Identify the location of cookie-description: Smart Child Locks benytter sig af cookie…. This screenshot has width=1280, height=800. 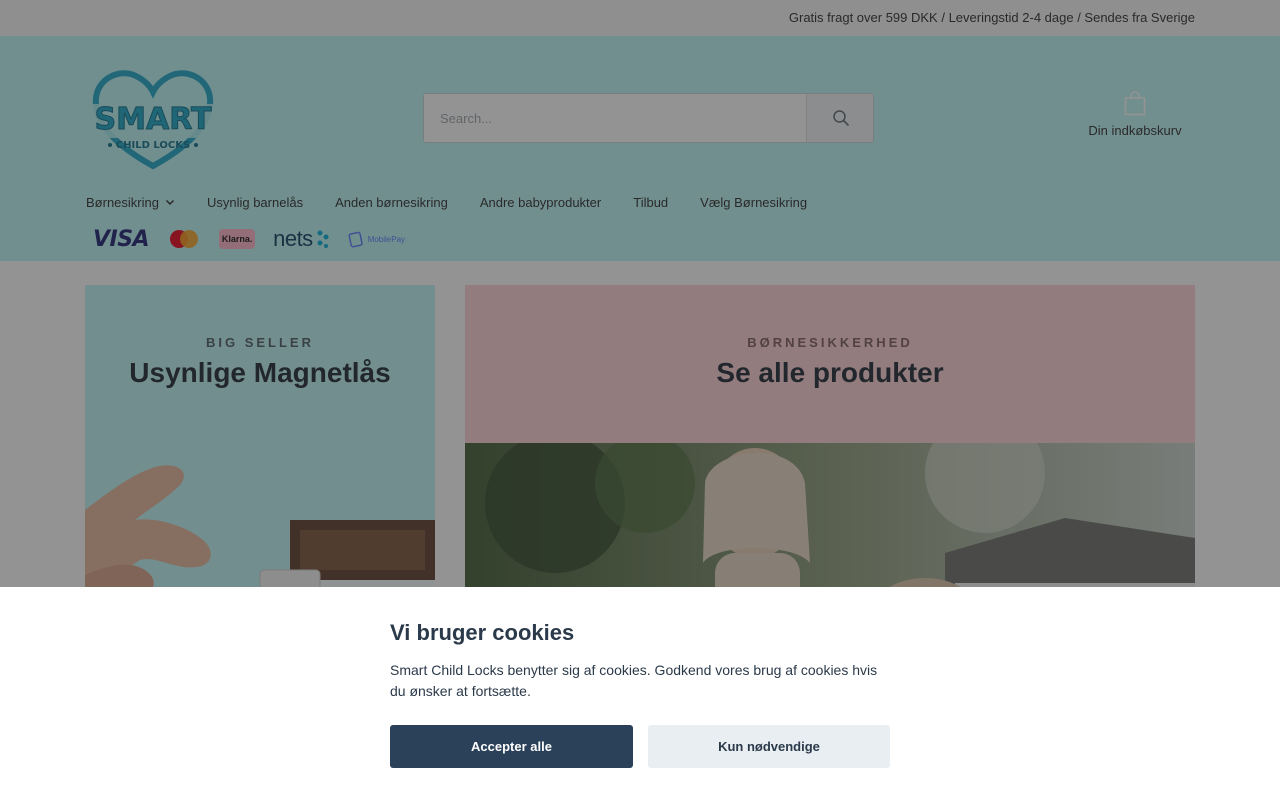
(634, 680).